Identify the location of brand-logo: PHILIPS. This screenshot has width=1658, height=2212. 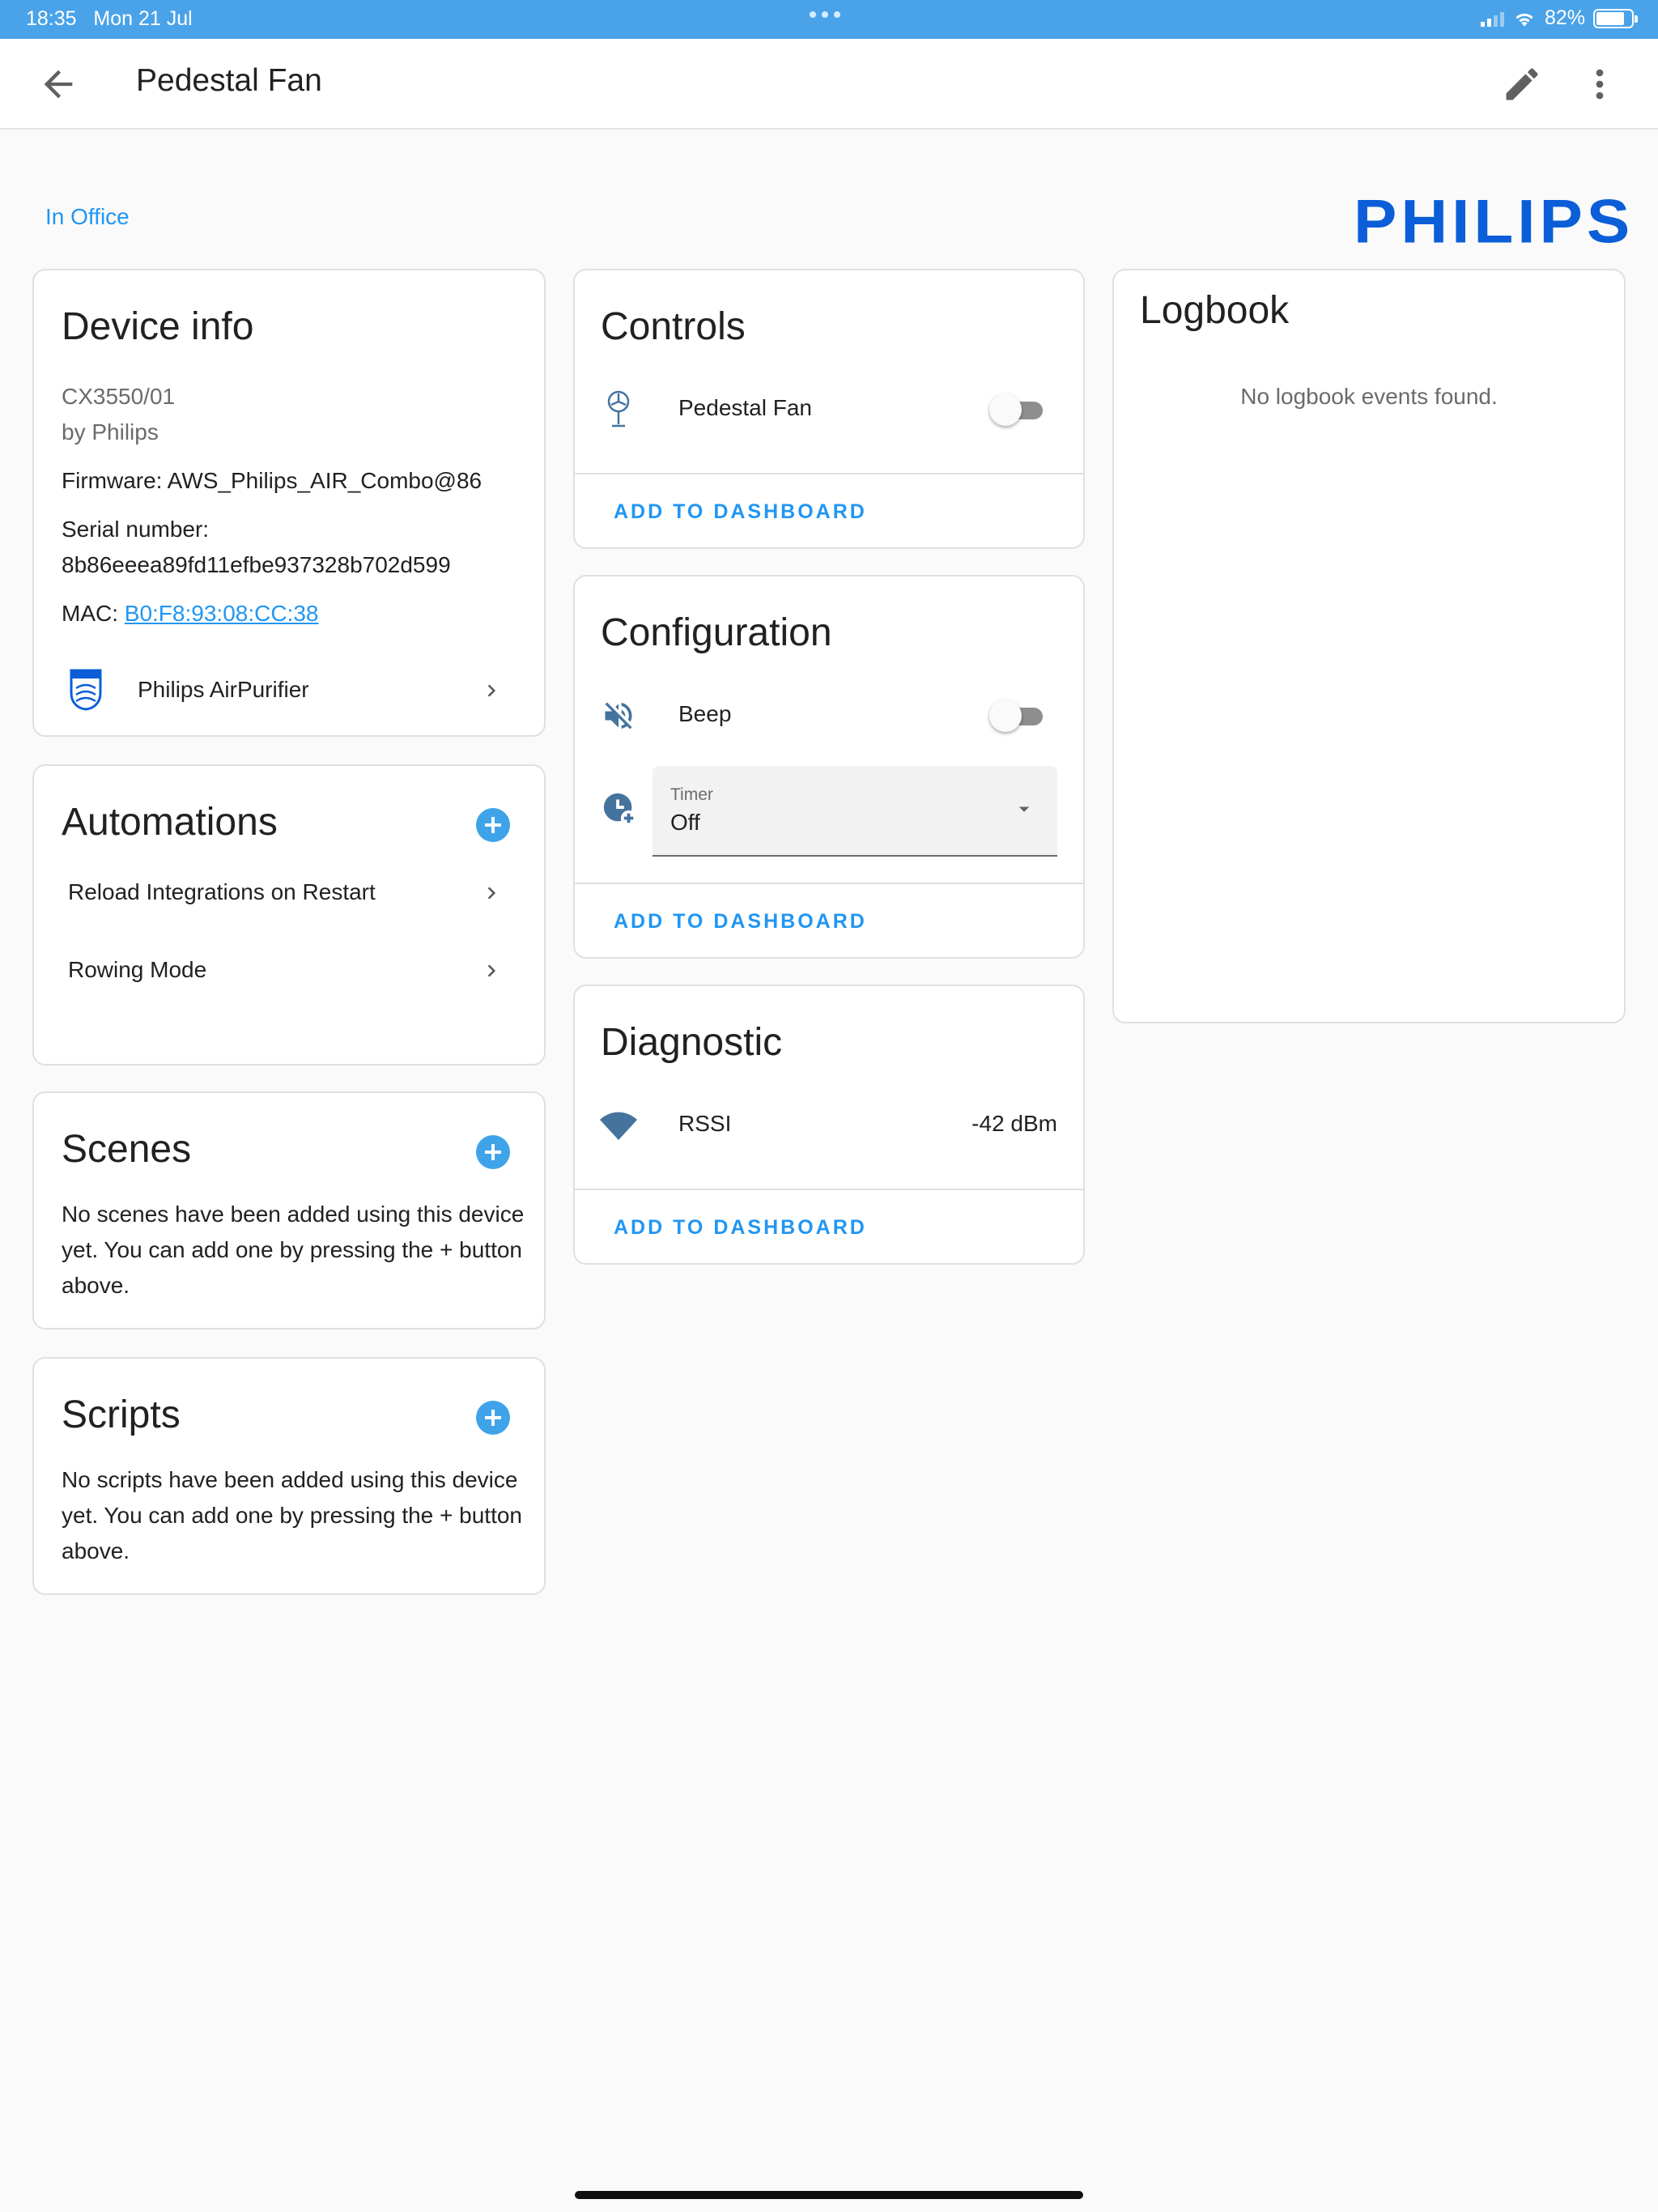
(1494, 221).